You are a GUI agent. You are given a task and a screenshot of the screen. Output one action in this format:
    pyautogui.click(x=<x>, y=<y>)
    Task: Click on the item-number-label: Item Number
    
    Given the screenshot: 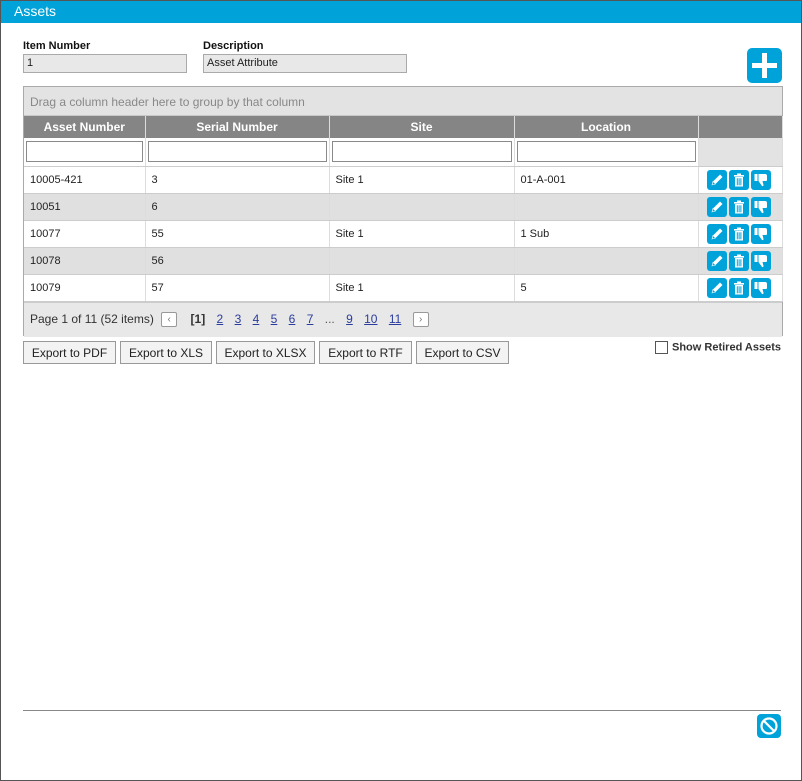 What is the action you would take?
    pyautogui.click(x=57, y=46)
    